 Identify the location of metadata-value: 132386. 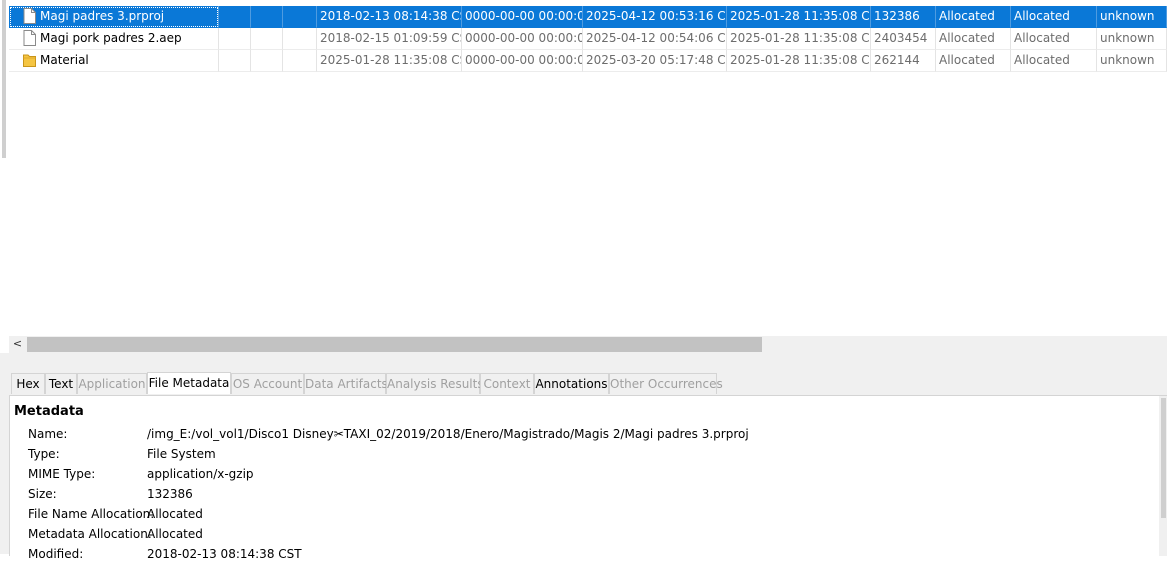
(170, 494).